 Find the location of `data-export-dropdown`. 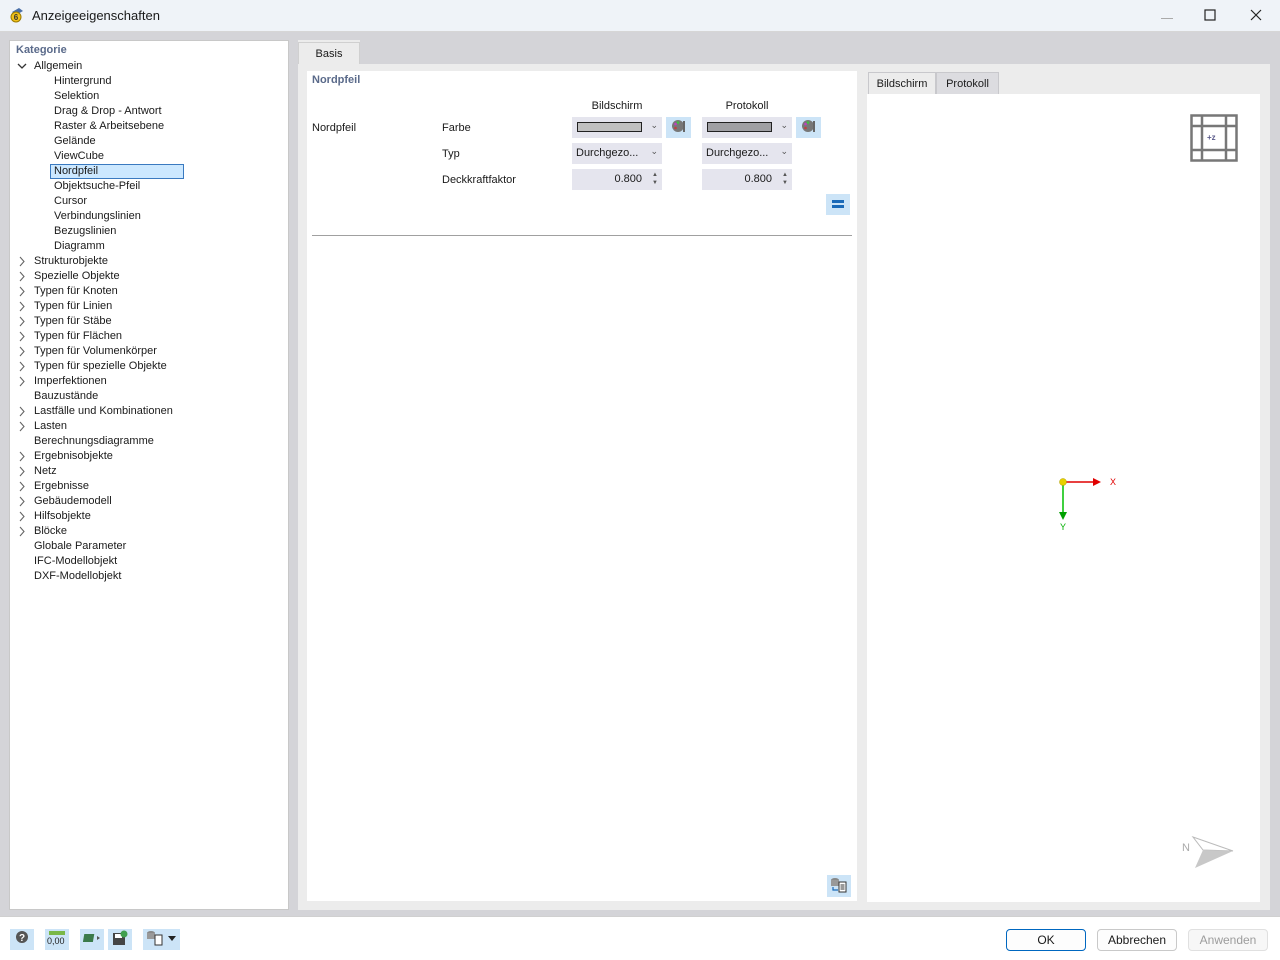

data-export-dropdown is located at coordinates (161, 939).